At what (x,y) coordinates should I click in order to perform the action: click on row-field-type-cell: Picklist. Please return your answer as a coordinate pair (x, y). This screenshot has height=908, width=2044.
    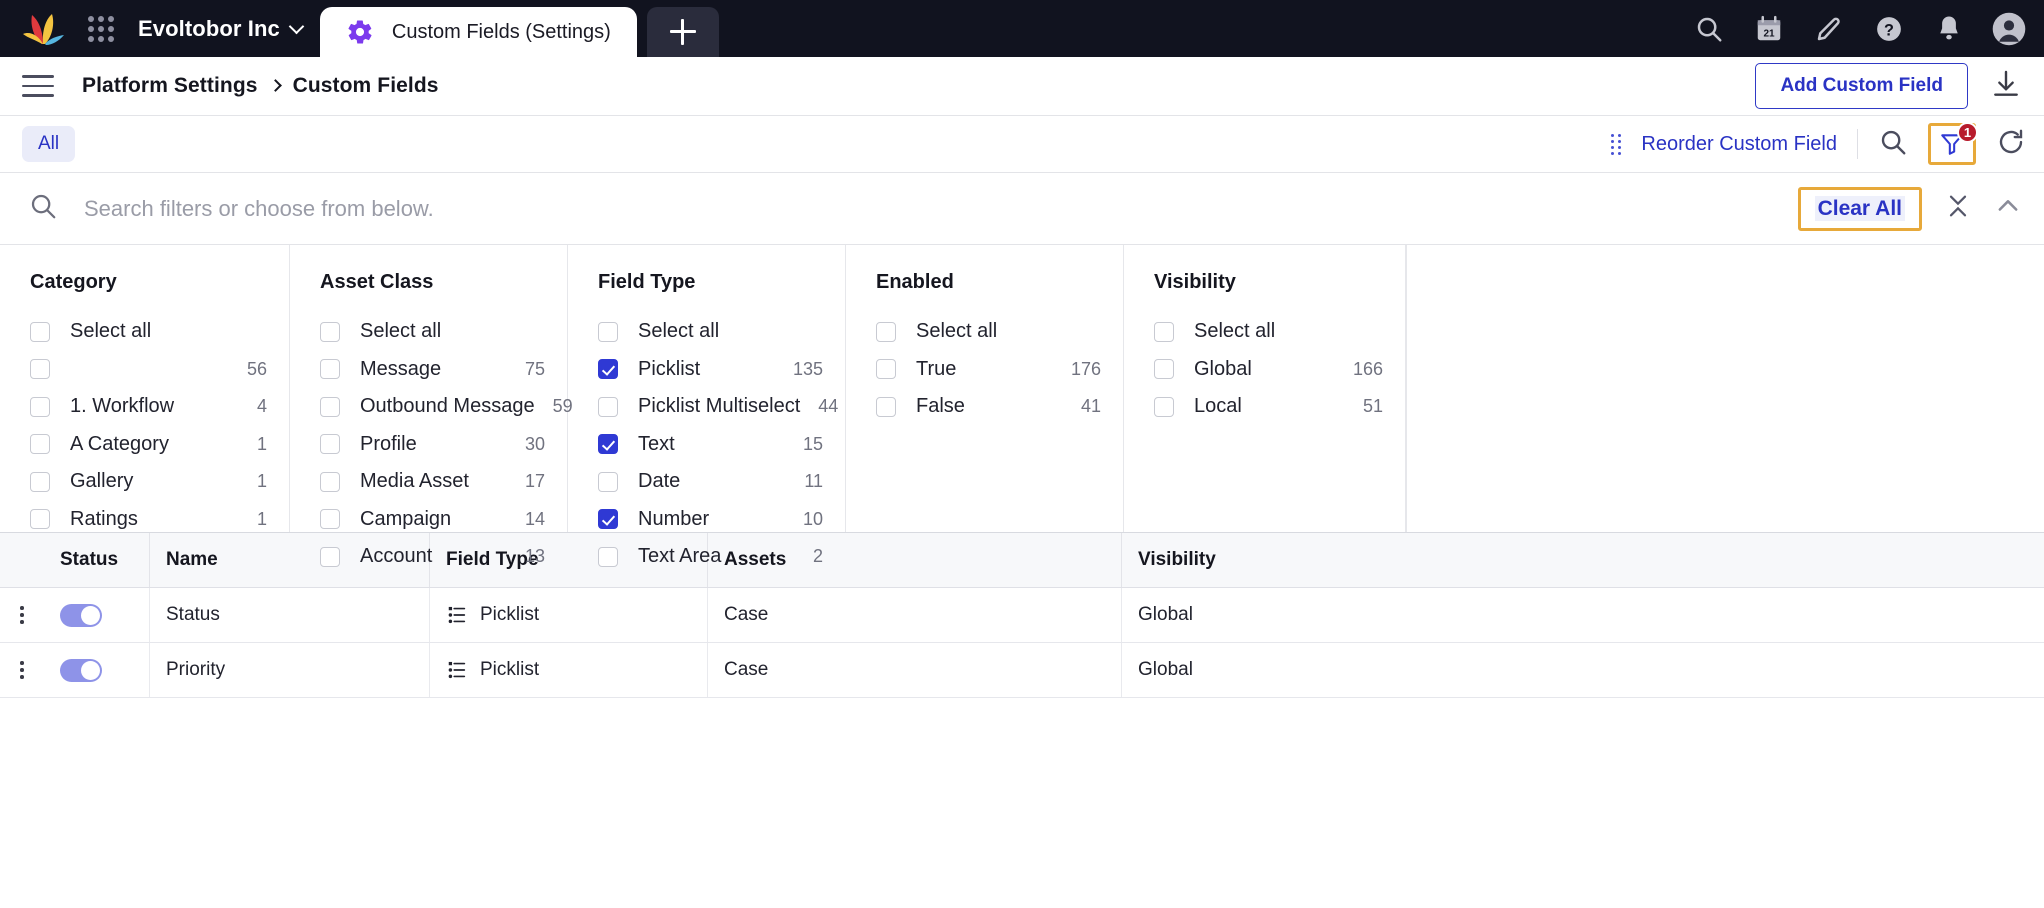
    Looking at the image, I should click on (569, 670).